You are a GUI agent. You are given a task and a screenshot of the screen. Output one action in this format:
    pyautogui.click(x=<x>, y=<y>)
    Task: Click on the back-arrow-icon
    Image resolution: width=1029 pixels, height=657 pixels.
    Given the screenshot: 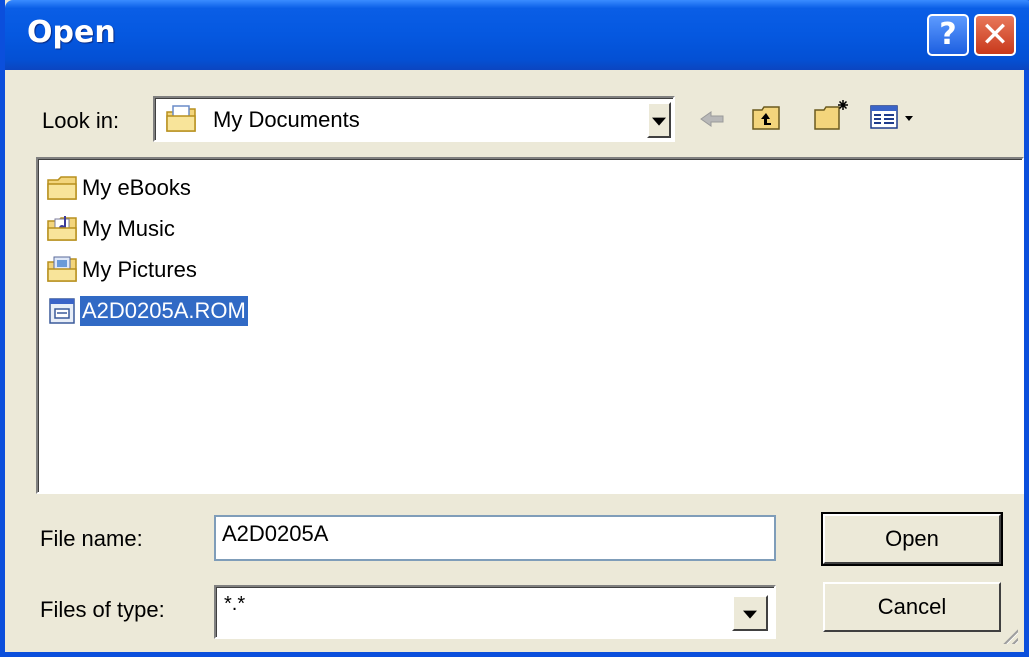 What is the action you would take?
    pyautogui.click(x=713, y=119)
    